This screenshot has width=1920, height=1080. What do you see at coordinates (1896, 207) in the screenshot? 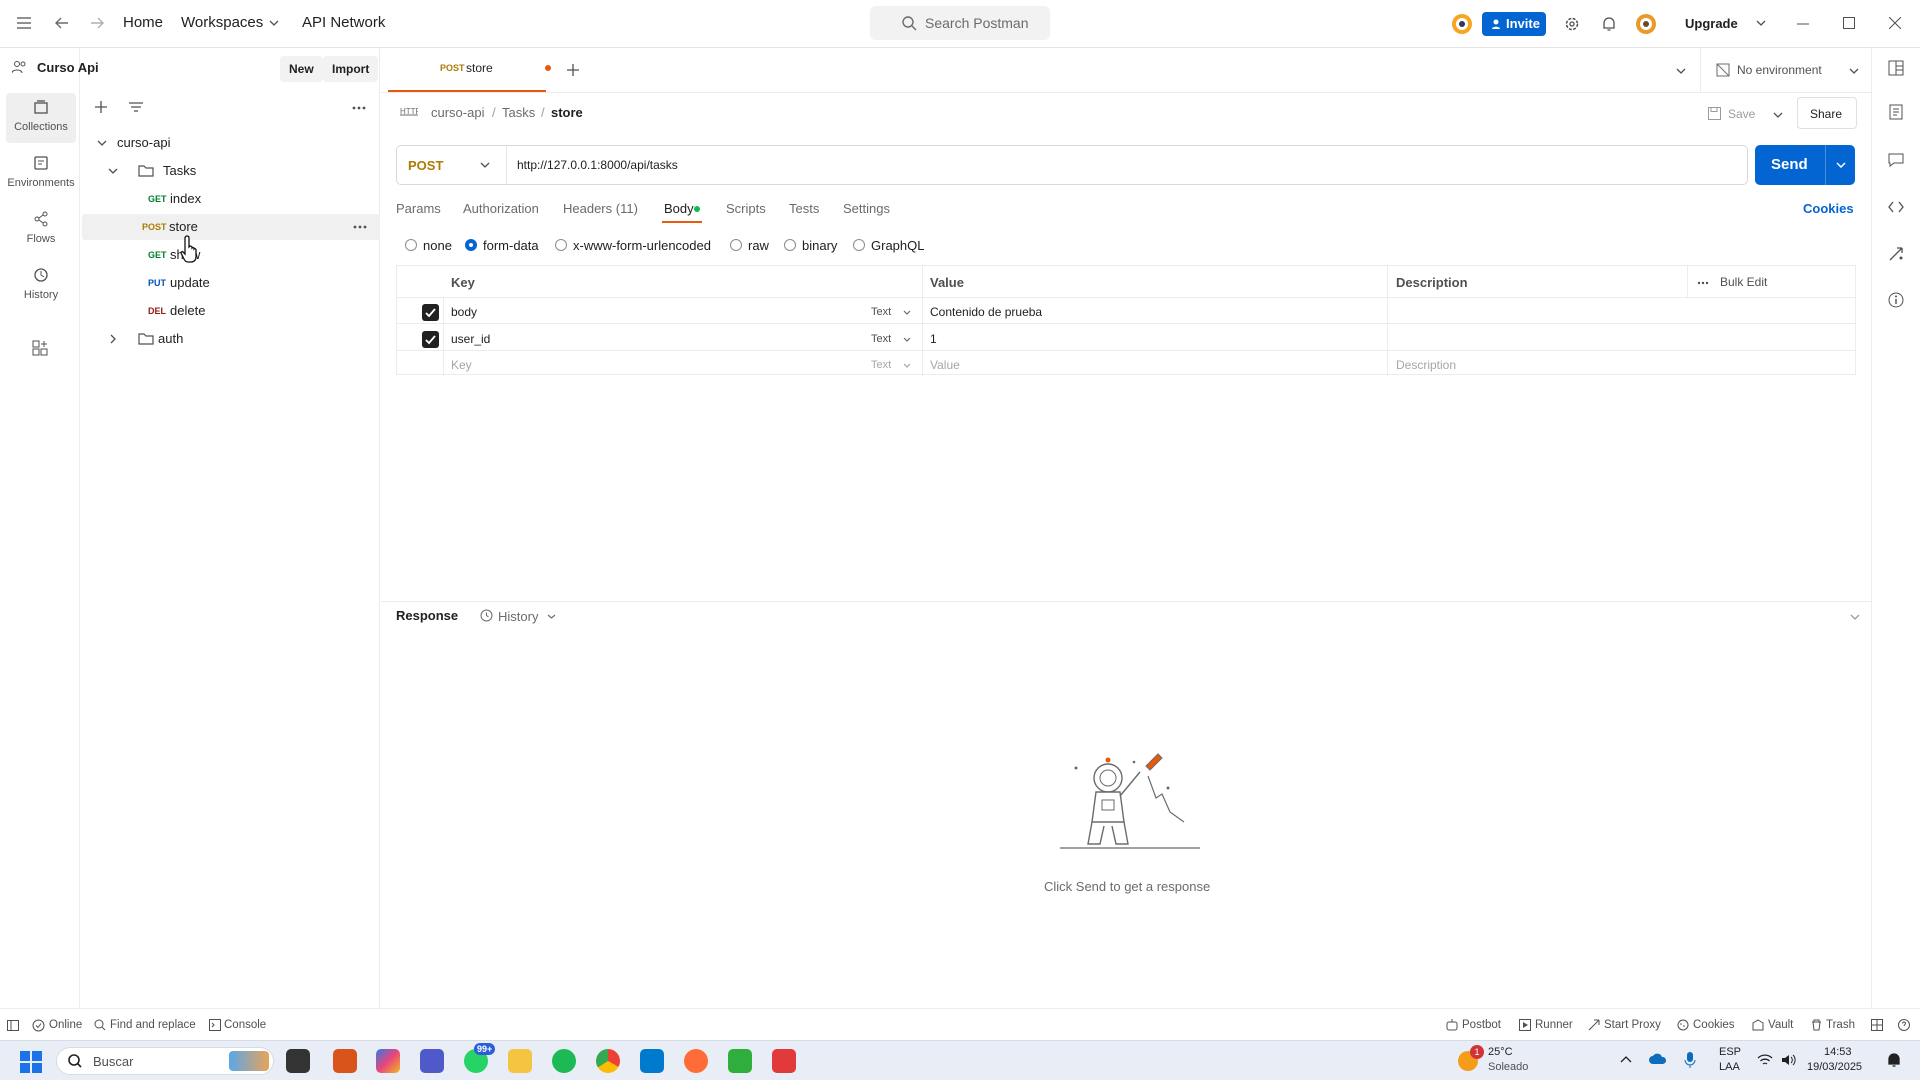
I see `code-icon` at bounding box center [1896, 207].